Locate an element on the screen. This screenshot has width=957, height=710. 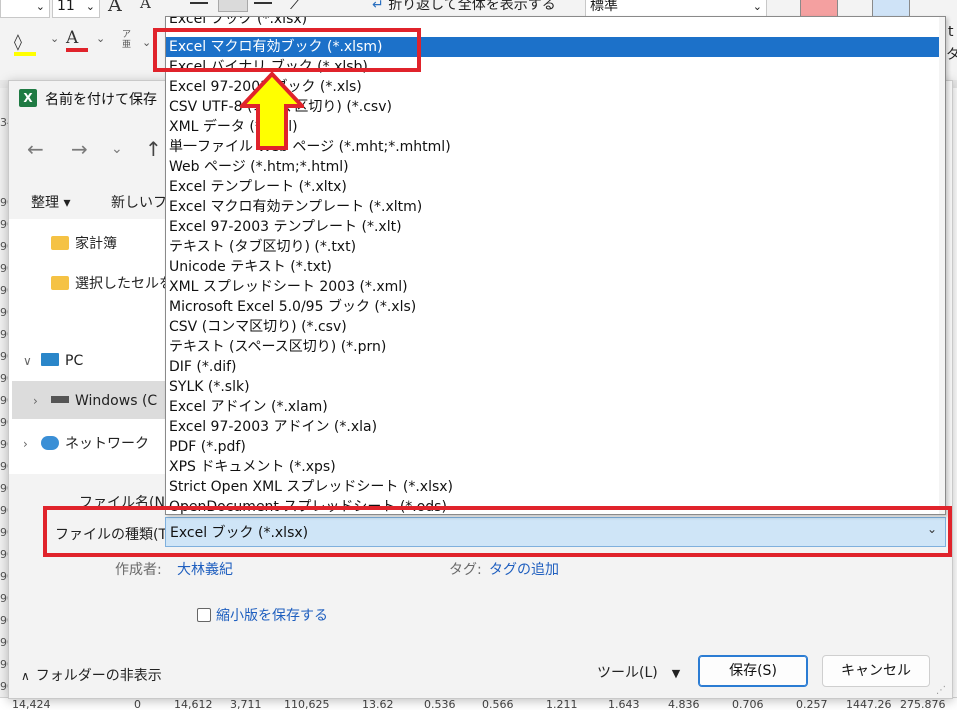
cell-value: 4.836 is located at coordinates (684, 704).